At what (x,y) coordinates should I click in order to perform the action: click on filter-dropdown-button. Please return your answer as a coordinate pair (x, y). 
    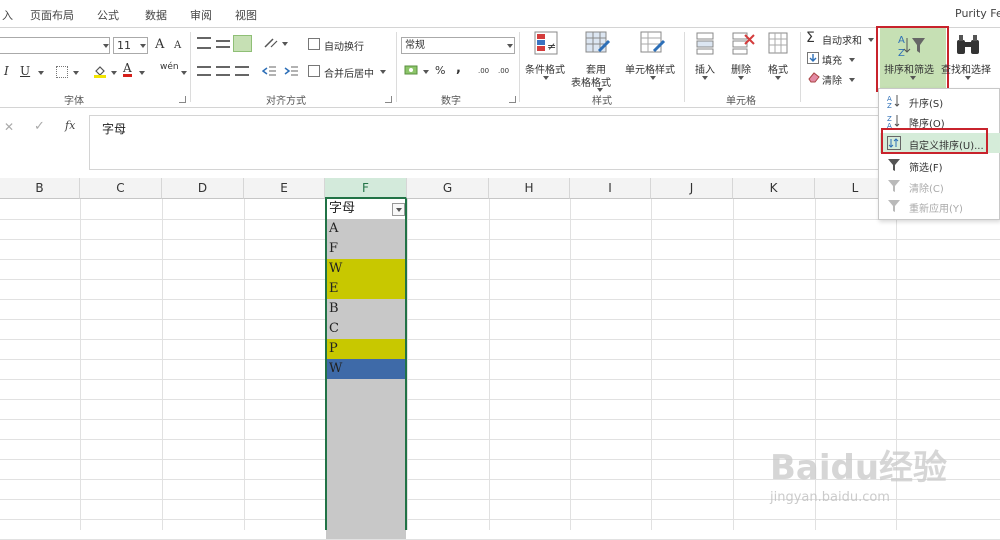
    Looking at the image, I should click on (398, 209).